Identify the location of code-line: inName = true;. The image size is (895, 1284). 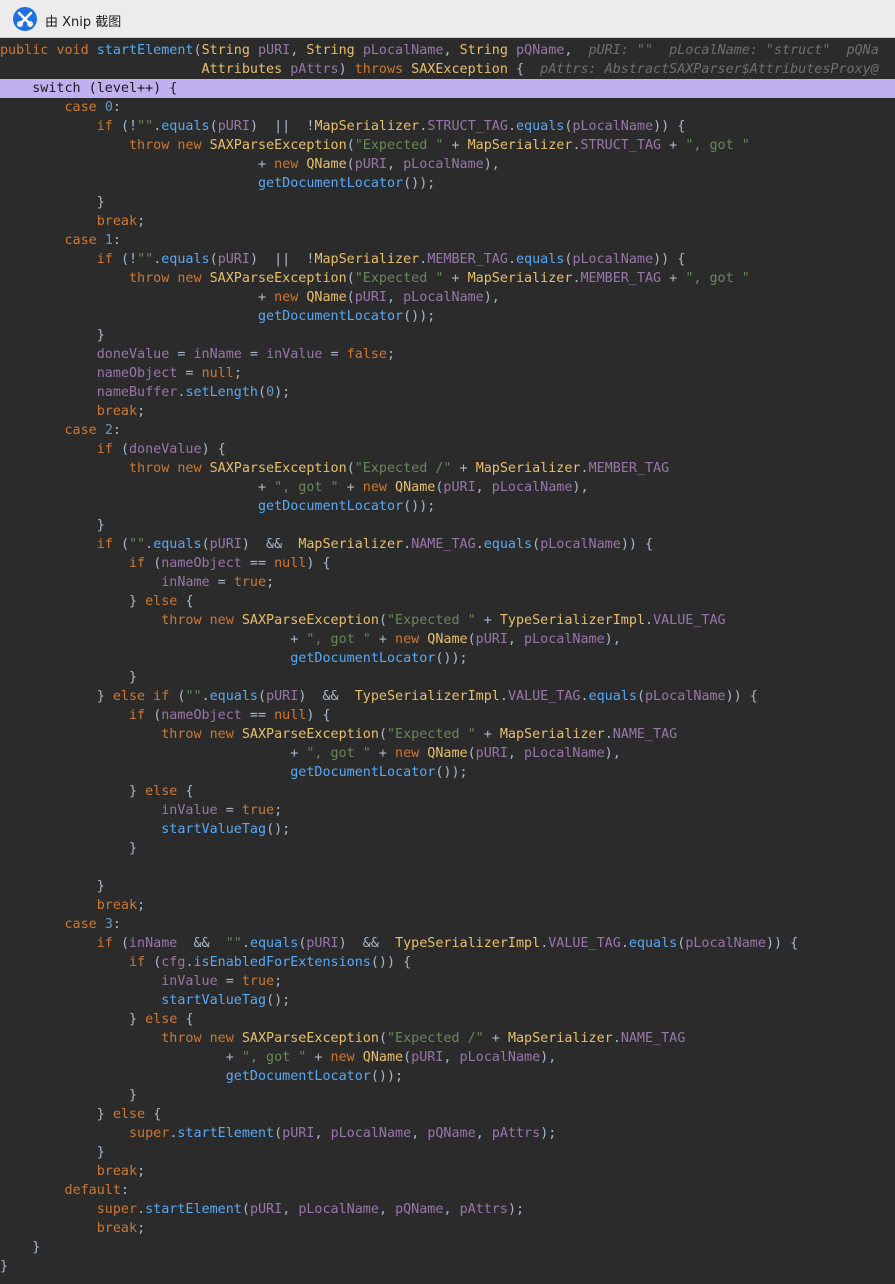
(439, 582).